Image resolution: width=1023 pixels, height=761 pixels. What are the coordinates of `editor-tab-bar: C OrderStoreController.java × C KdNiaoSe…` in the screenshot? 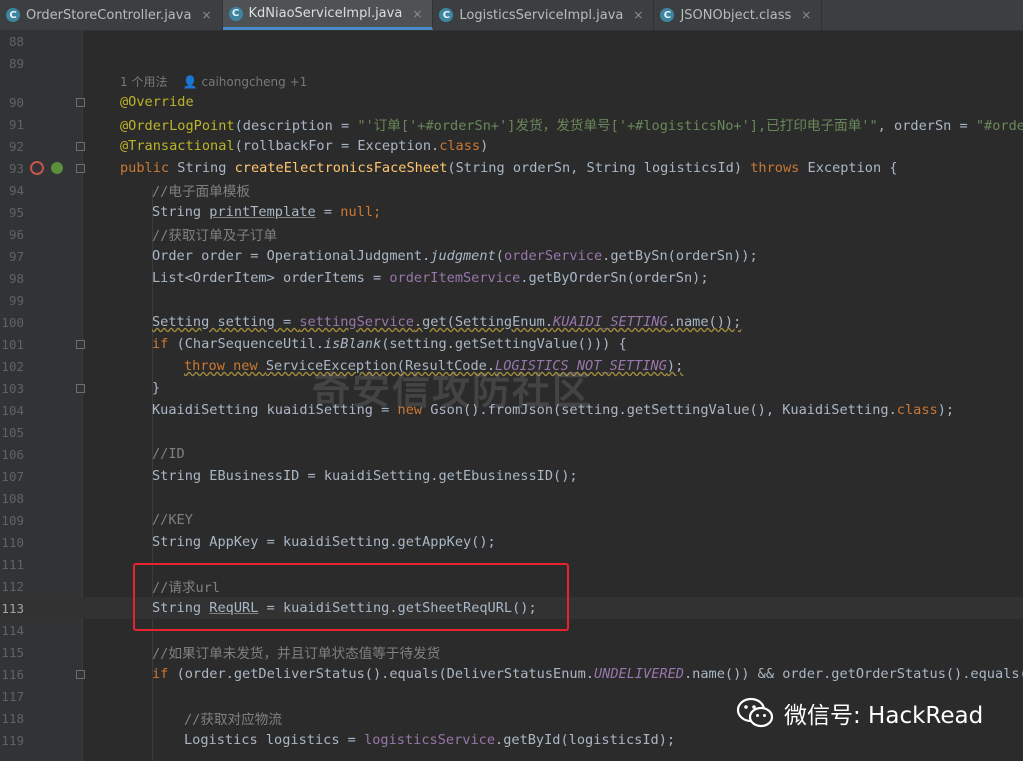 It's located at (511, 15).